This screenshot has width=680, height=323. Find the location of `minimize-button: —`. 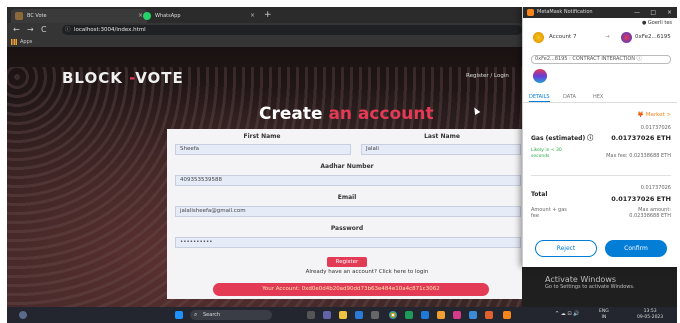

minimize-button: — is located at coordinates (637, 12).